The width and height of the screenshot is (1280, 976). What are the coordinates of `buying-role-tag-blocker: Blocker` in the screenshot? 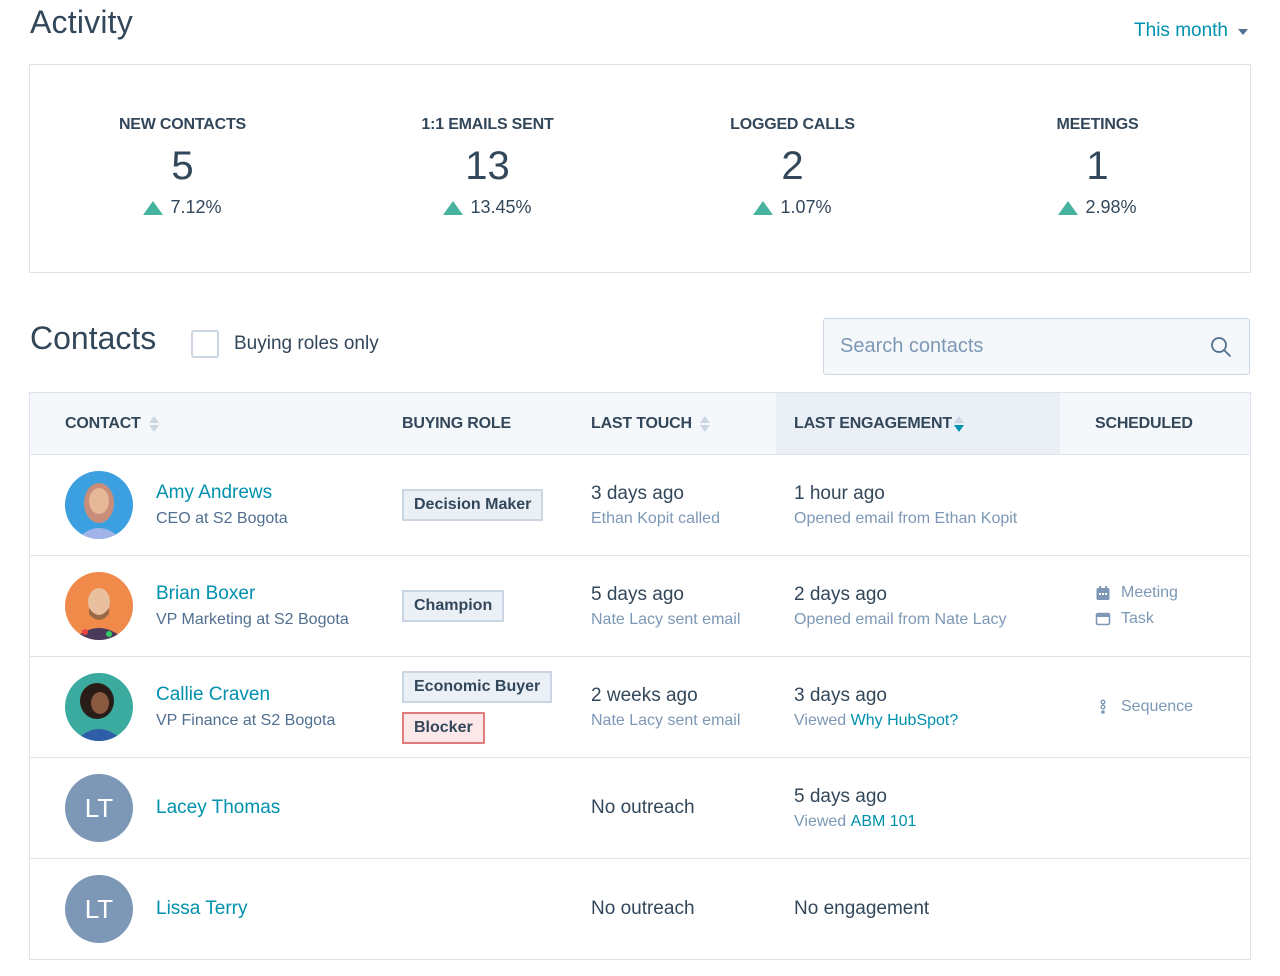 It's located at (443, 727).